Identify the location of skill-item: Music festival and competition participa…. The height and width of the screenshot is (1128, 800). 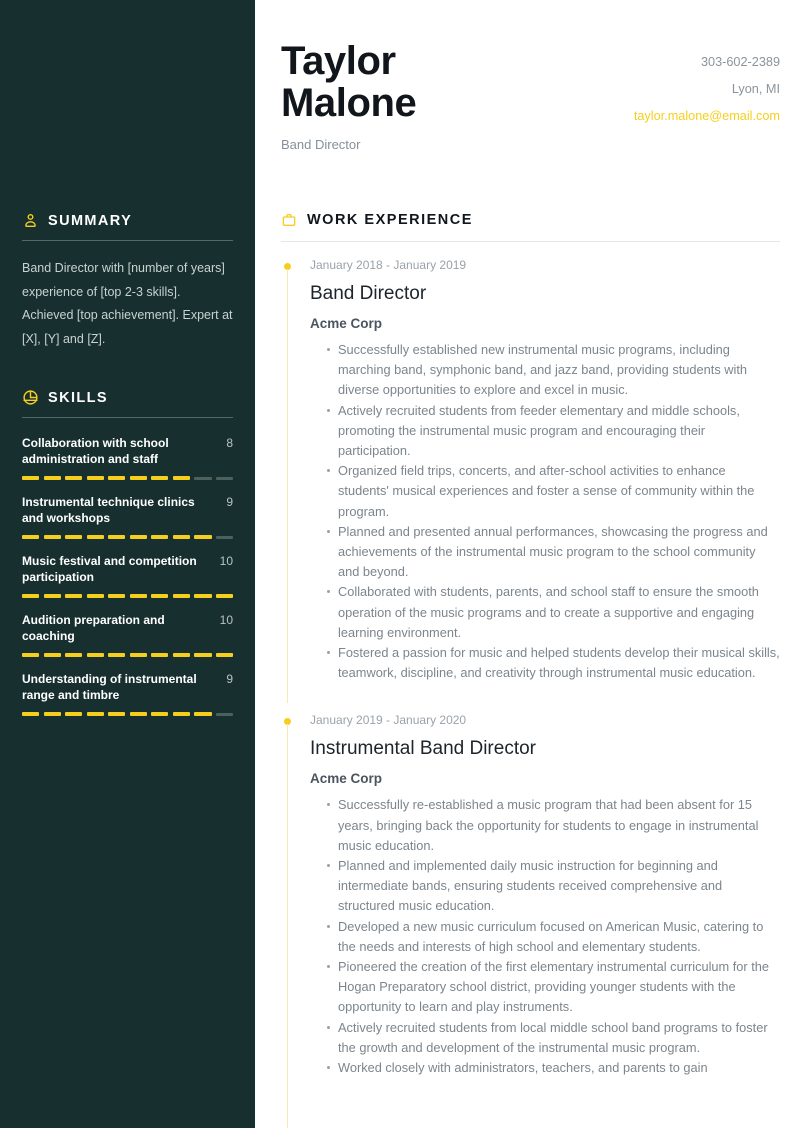
(127, 575).